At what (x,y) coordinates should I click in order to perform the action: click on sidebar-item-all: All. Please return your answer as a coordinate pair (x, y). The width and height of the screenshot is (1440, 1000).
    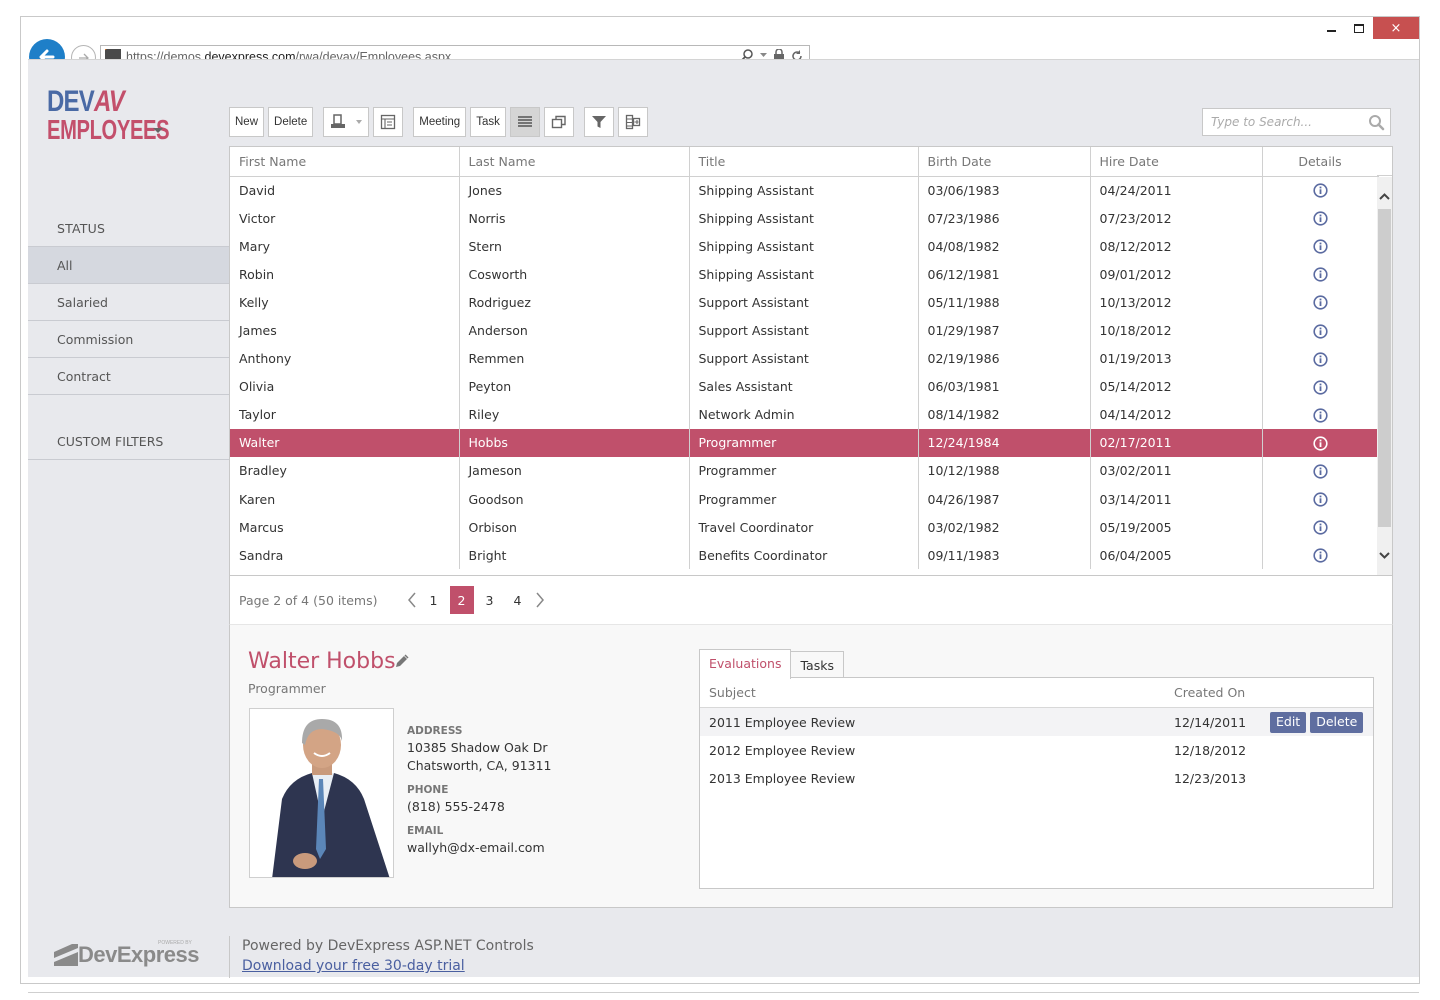
    Looking at the image, I should click on (128, 265).